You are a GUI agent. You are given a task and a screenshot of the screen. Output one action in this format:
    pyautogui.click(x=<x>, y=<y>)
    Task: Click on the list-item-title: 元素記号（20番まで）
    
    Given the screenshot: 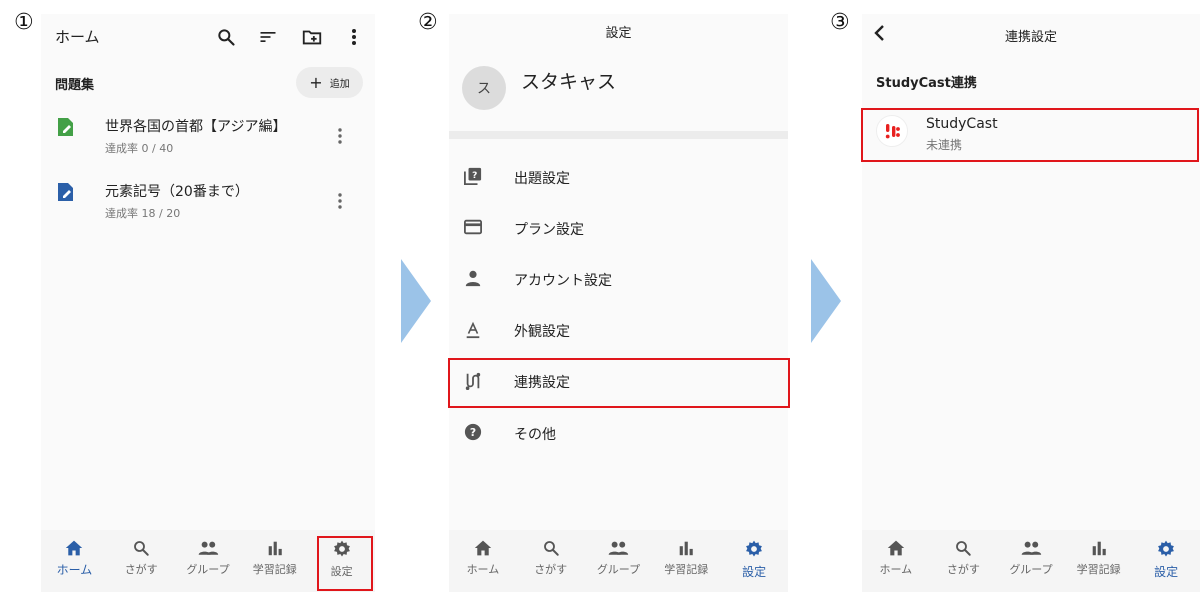 What is the action you would take?
    pyautogui.click(x=177, y=192)
    